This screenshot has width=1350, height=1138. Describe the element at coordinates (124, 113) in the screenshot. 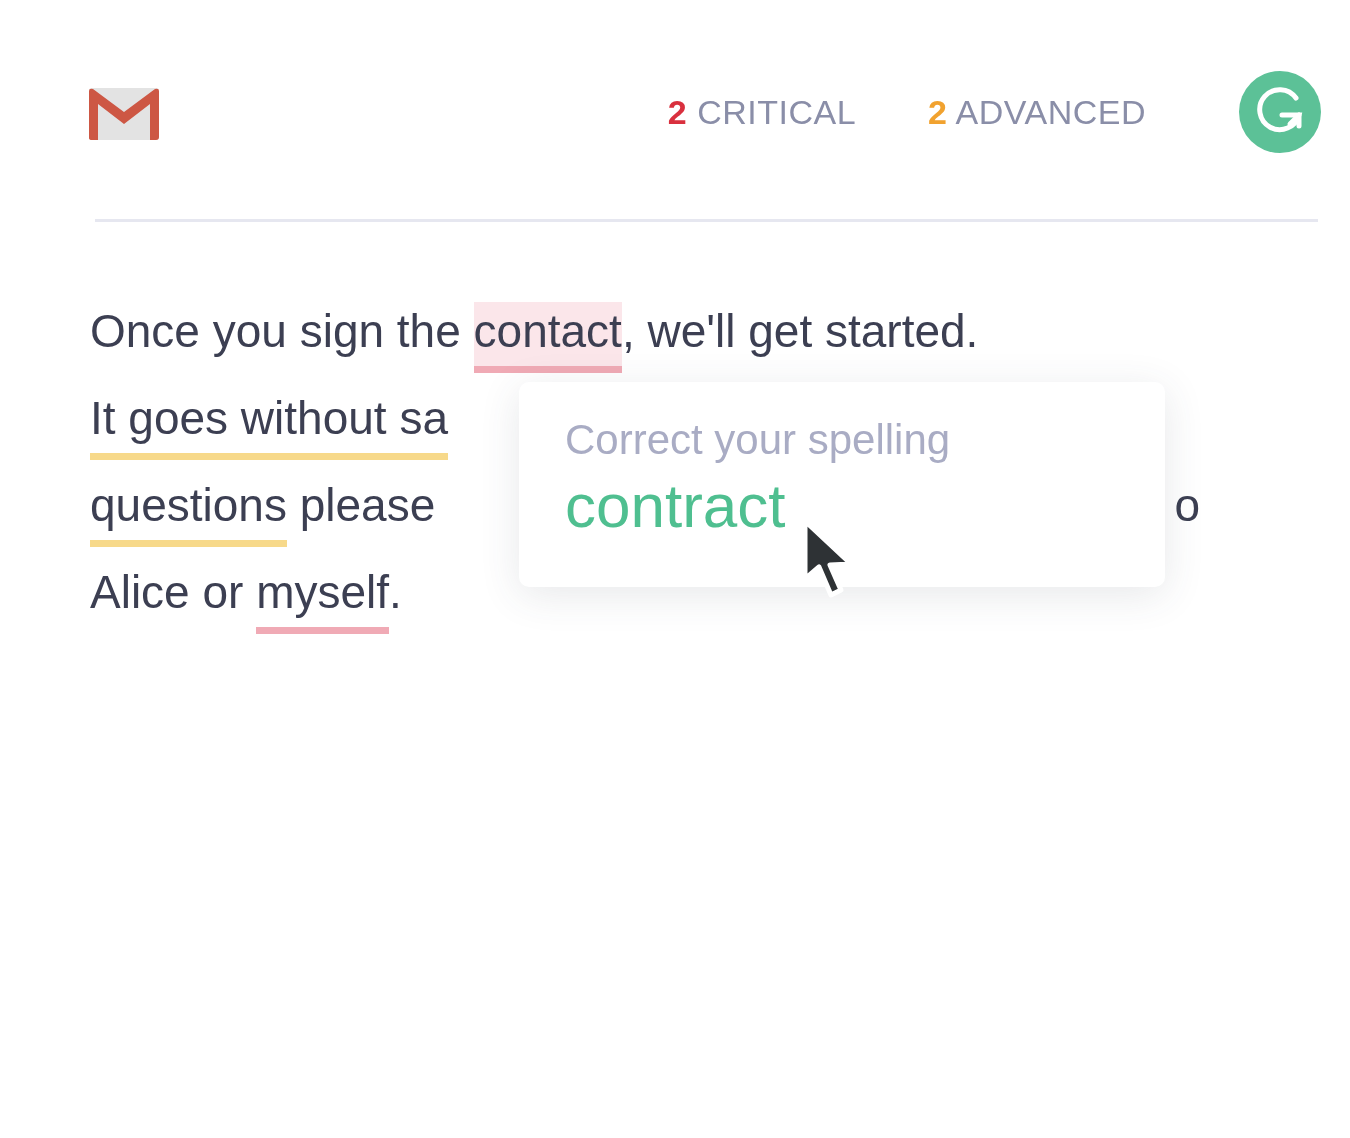

I see `mail-icon` at that location.